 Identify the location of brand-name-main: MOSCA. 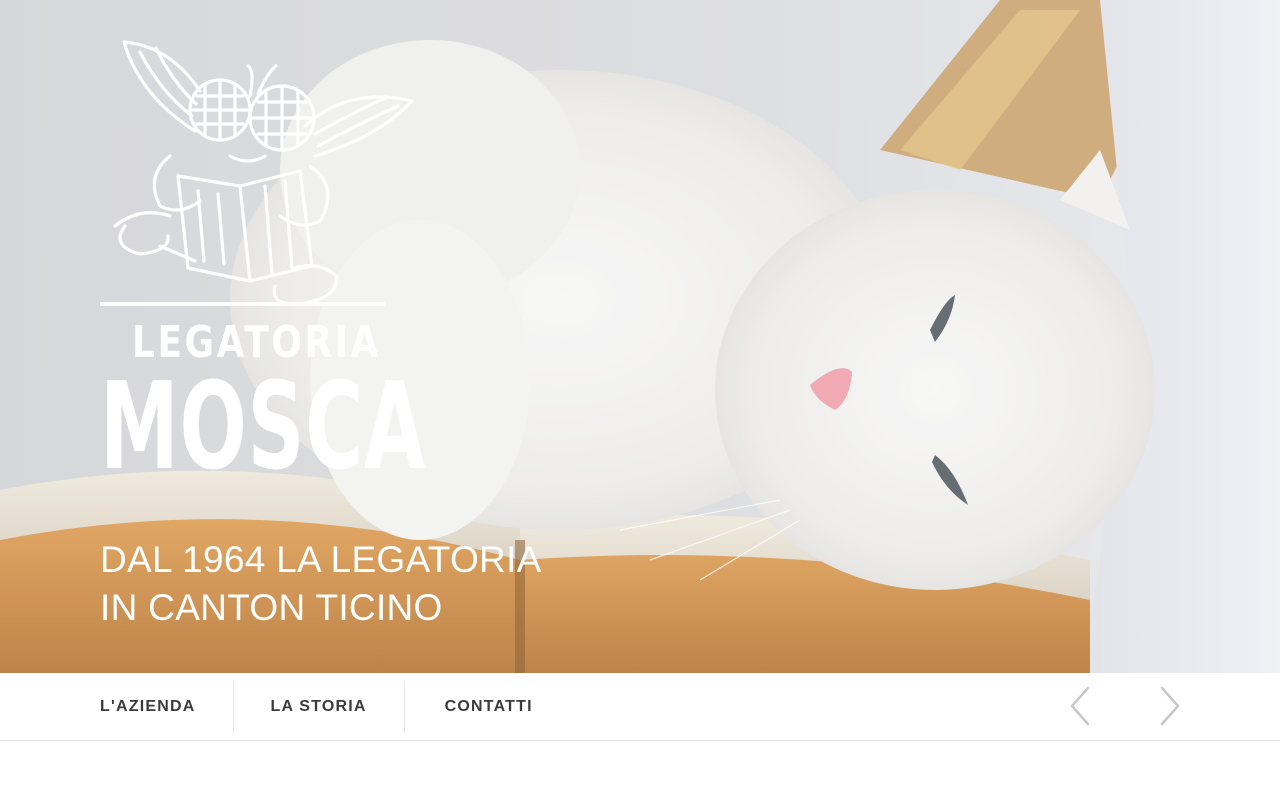
(263, 427).